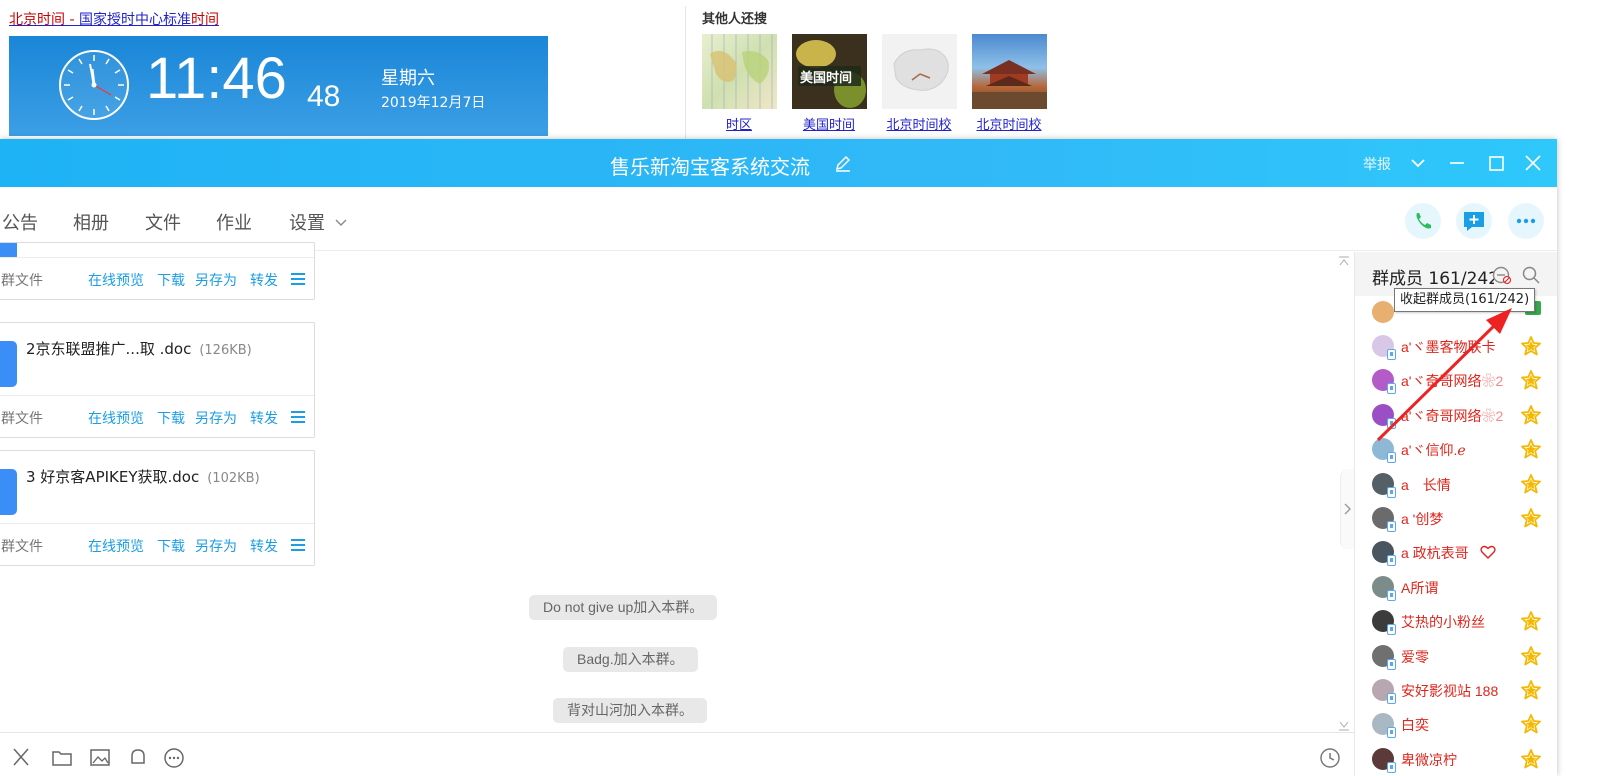 The width and height of the screenshot is (1600, 776). I want to click on member-row: 艾热的小粉丝, so click(1456, 622).